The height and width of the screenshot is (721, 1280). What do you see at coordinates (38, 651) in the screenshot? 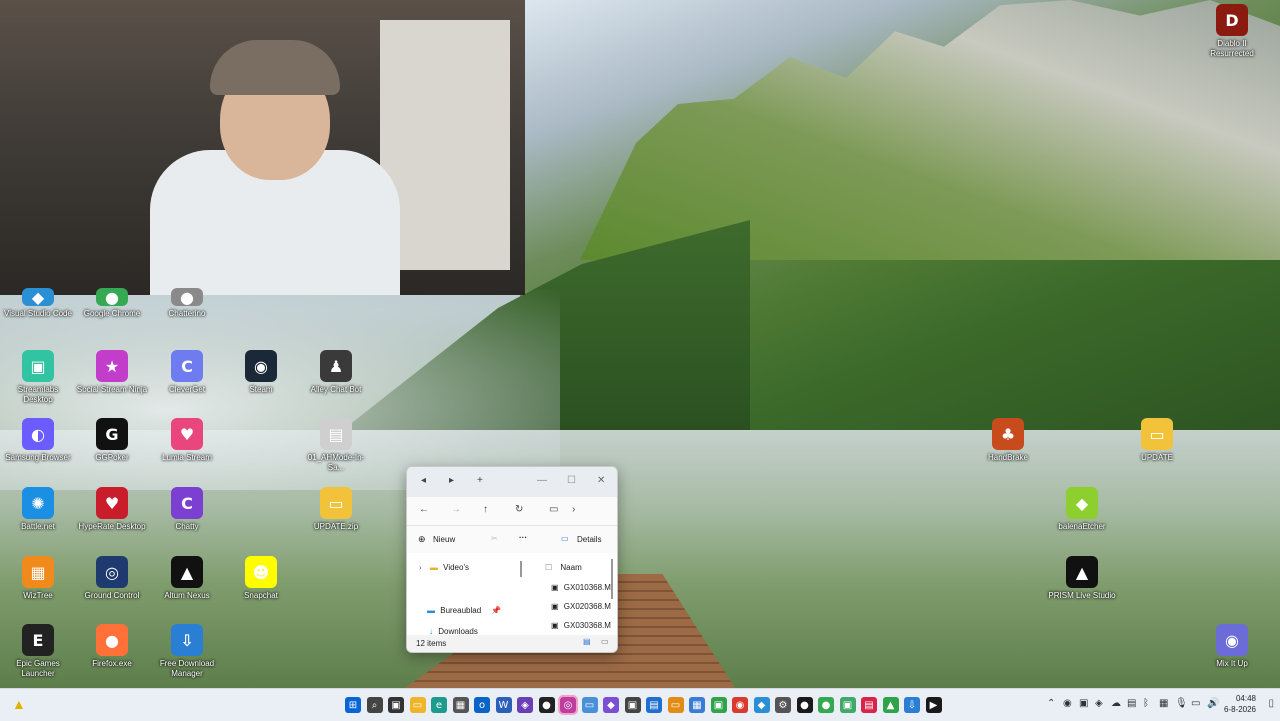
I see `desktop-icon-epic-games: E Epic Games Launcher` at bounding box center [38, 651].